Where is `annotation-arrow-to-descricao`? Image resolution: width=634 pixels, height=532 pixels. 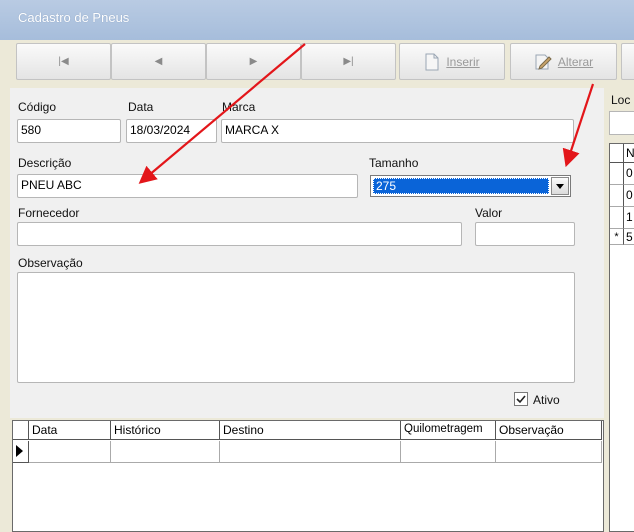
annotation-arrow-to-descricao is located at coordinates (222, 113).